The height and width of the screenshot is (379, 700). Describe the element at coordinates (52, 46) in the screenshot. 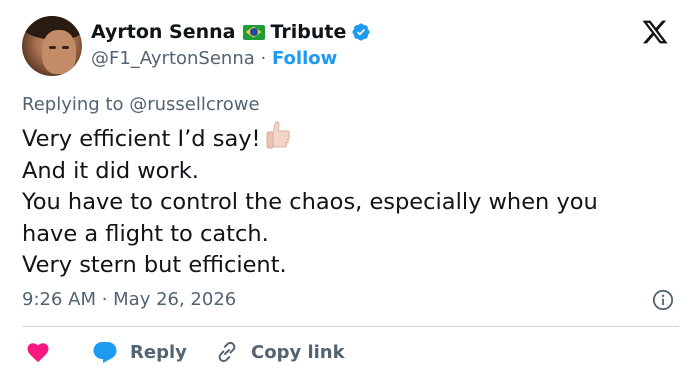

I see `avatar` at that location.